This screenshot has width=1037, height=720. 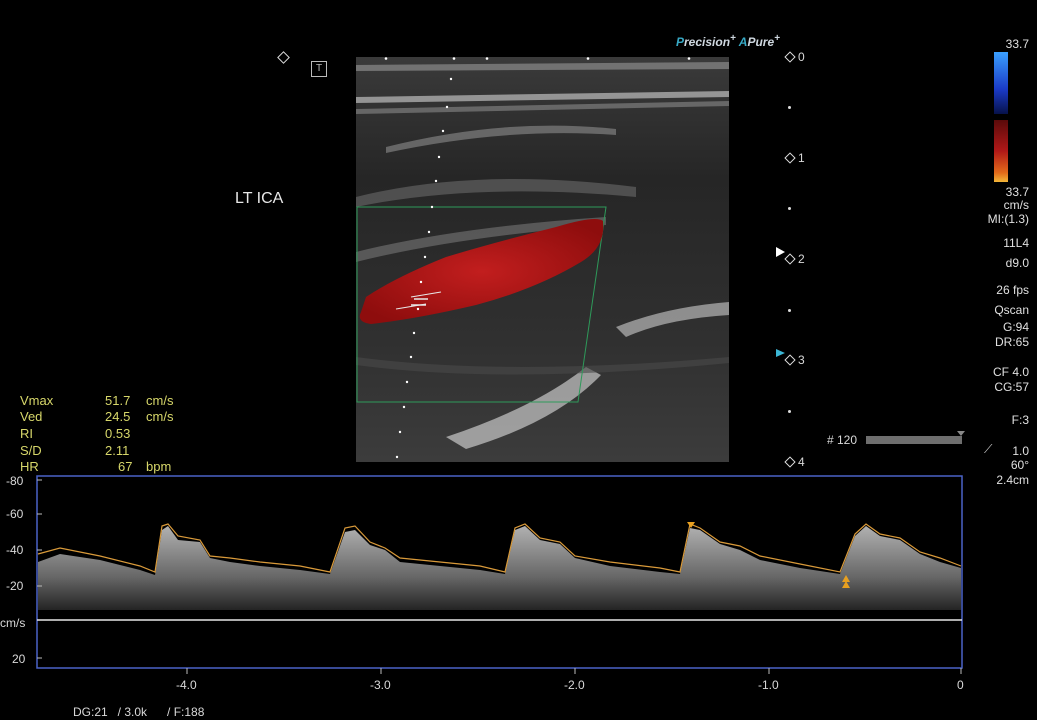 I want to click on setting-filter: F:3, so click(x=1020, y=420).